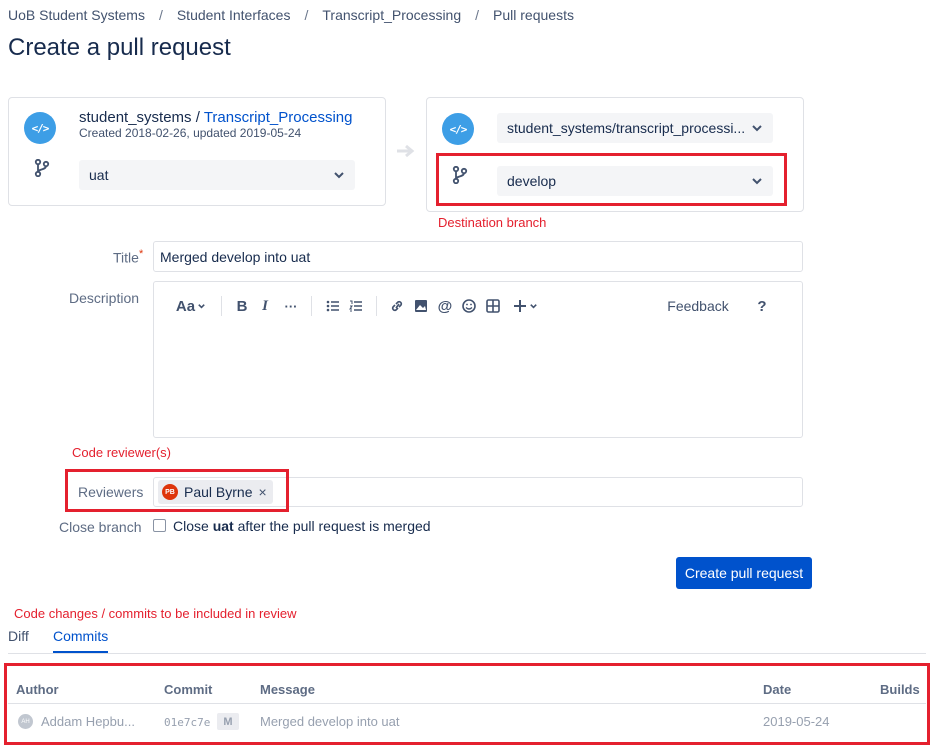 This screenshot has height=749, width=934. Describe the element at coordinates (42, 168) in the screenshot. I see `branch-icon` at that location.